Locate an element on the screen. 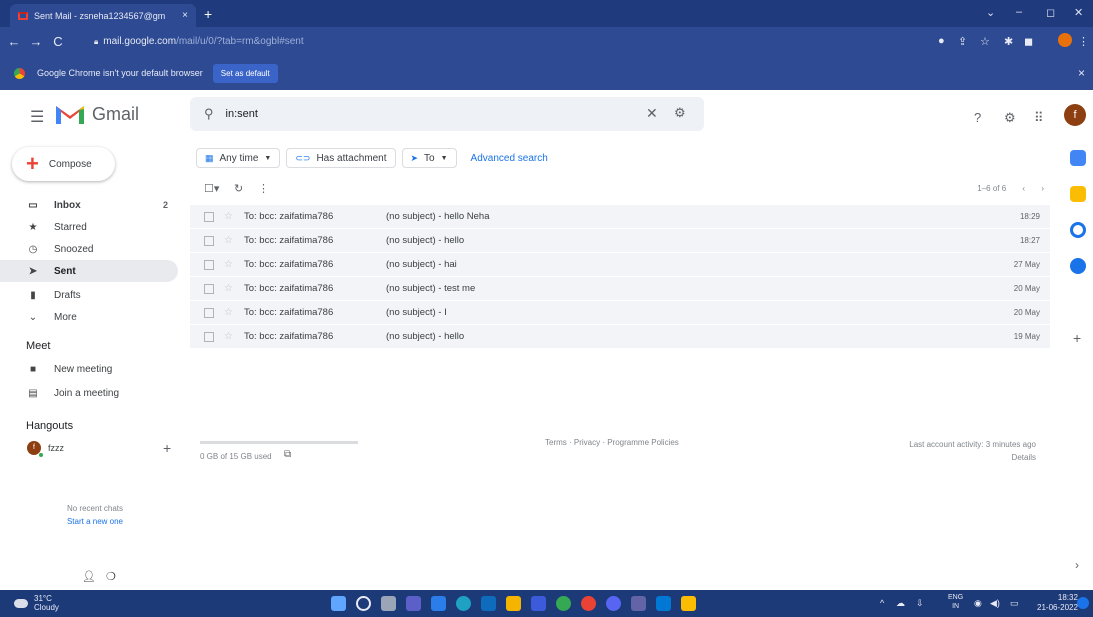 This screenshot has width=1093, height=617. has-attachment-filter: ⊂⊃ Has attachment is located at coordinates (341, 158).